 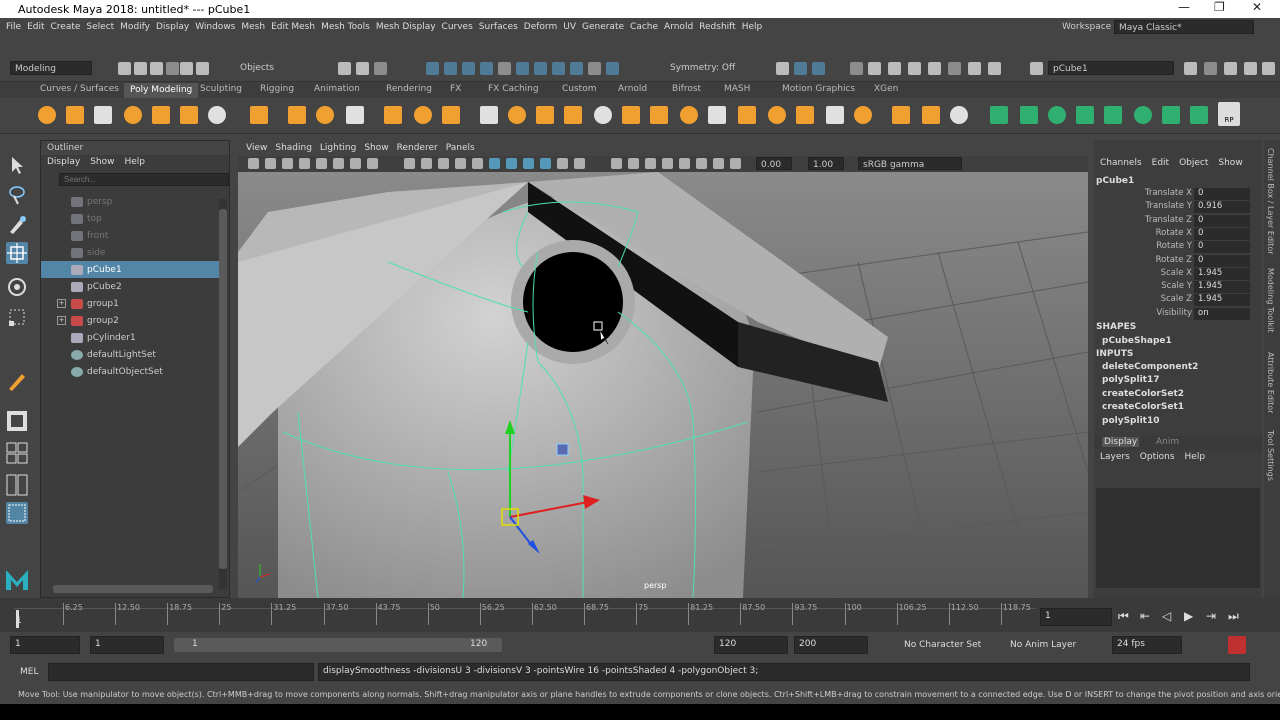 I want to click on shelf-tool-39-icon, so click(x=1199, y=115).